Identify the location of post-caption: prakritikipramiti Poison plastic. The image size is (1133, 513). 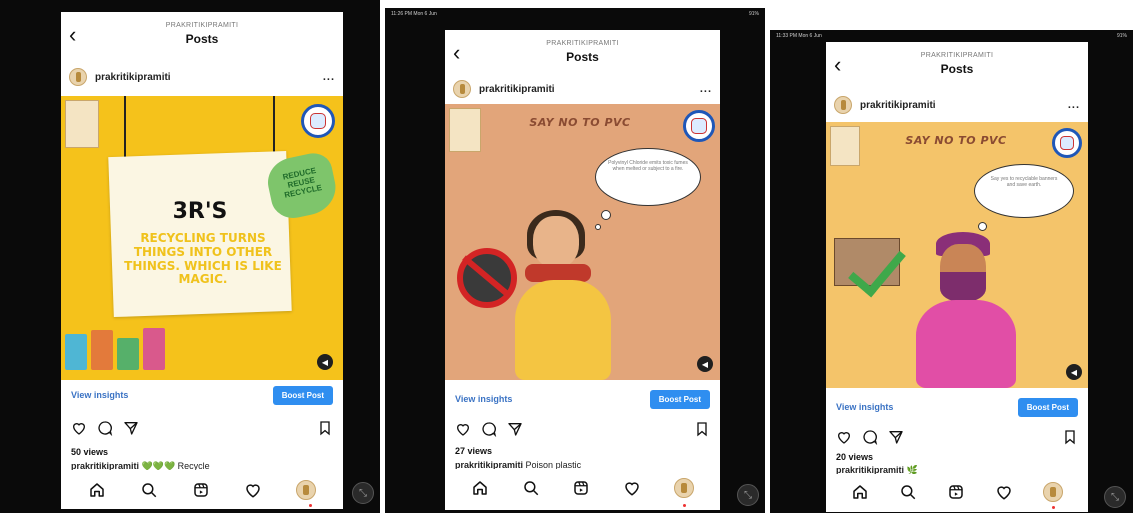
(582, 464).